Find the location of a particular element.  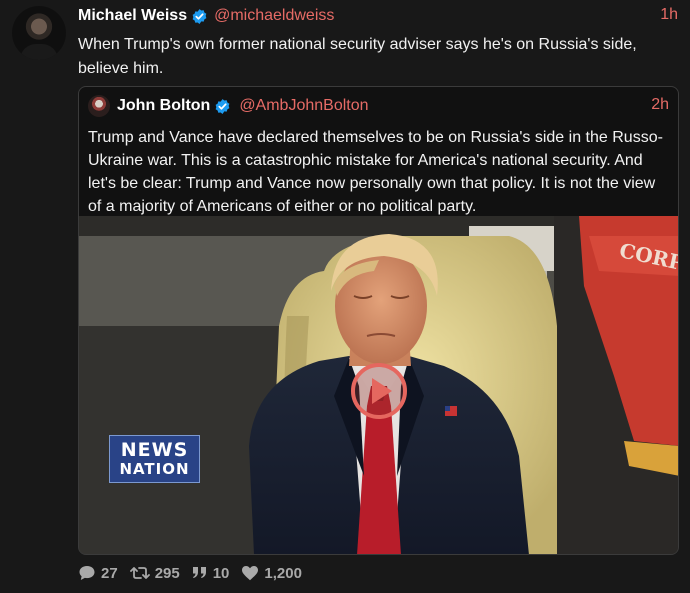

reply-count-value: 27 is located at coordinates (109, 573).